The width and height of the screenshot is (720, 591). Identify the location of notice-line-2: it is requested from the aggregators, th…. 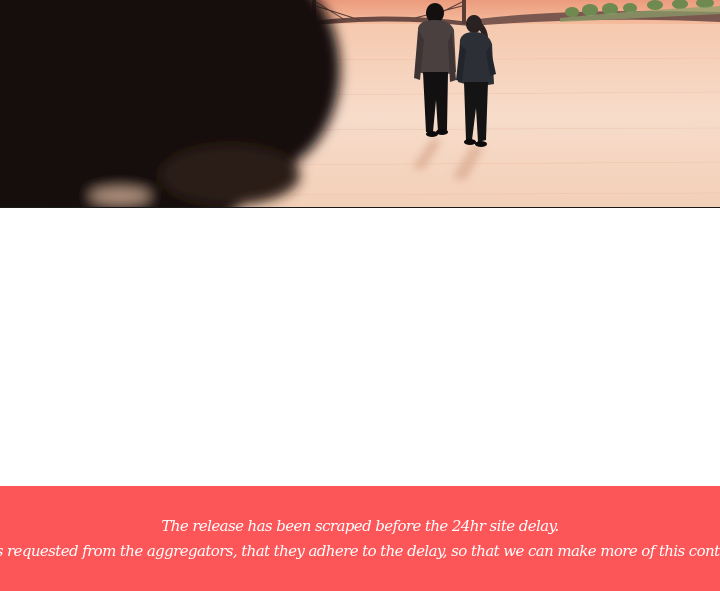
(360, 550).